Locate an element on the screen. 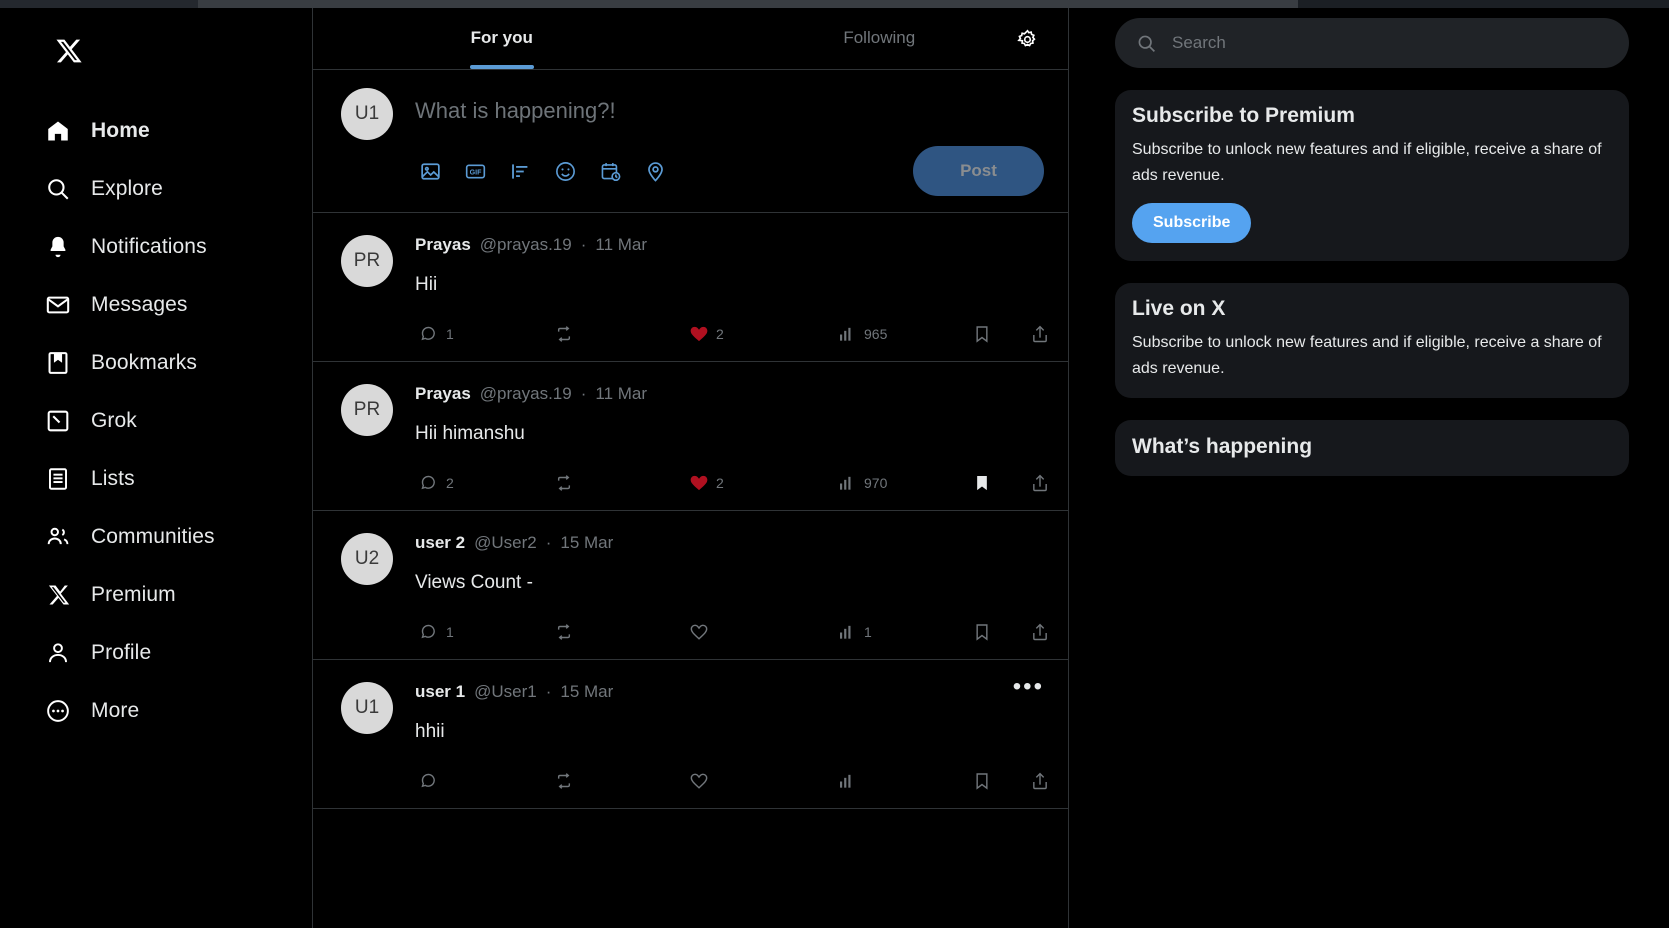  sidebar-item-communities: Communities is located at coordinates (178, 537).